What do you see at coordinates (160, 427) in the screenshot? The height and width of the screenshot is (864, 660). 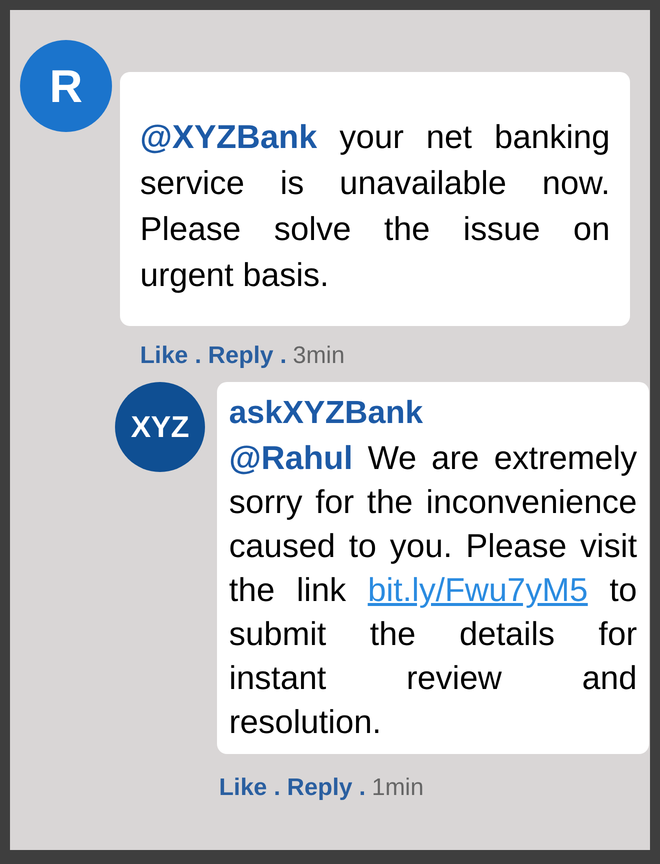 I see `avatar: XYZ` at bounding box center [160, 427].